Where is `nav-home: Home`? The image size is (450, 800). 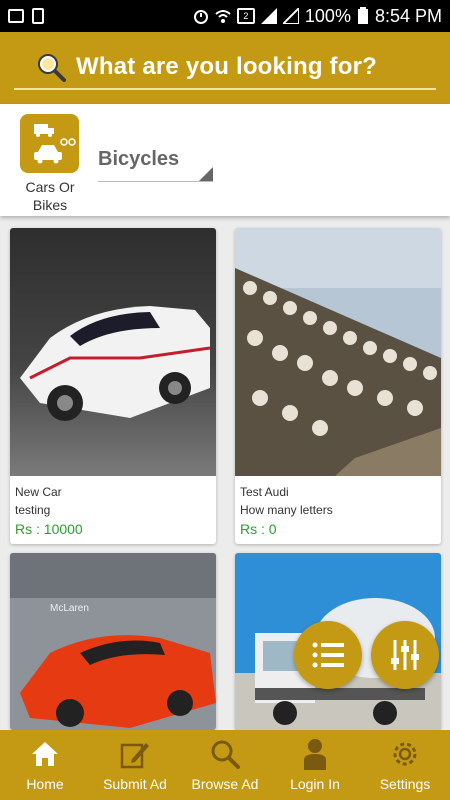 nav-home: Home is located at coordinates (45, 765).